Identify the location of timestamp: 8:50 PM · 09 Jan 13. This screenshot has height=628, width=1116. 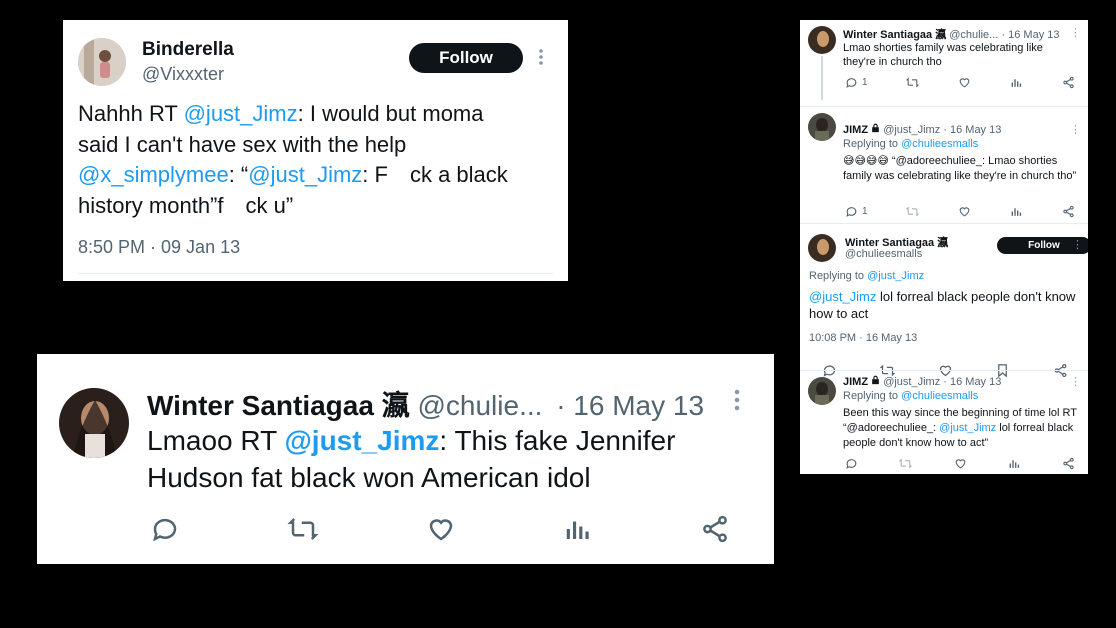
(159, 247).